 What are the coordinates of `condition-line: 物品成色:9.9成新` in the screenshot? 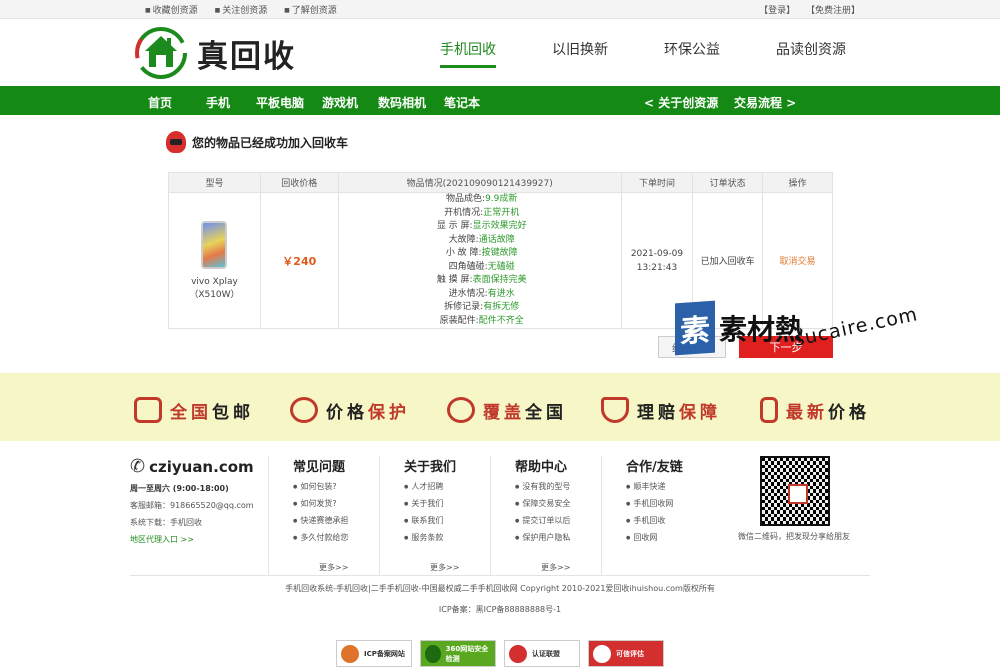 It's located at (482, 199).